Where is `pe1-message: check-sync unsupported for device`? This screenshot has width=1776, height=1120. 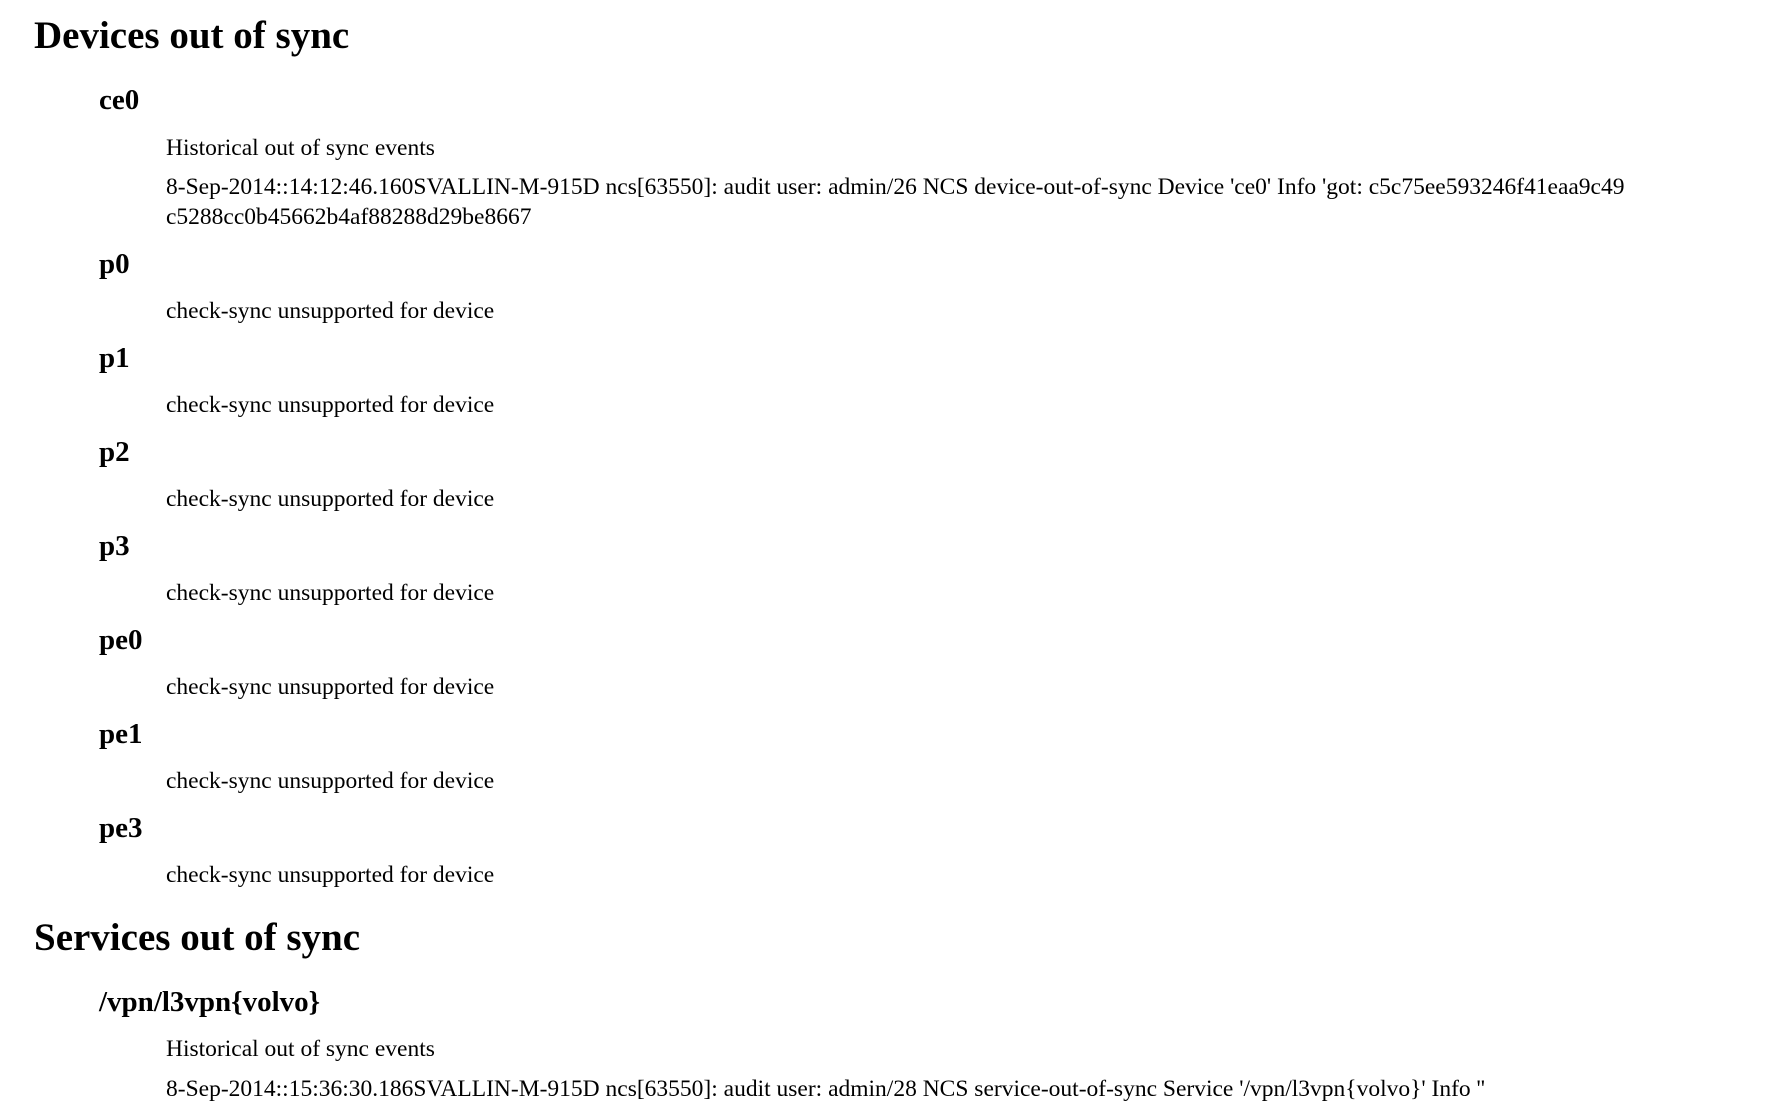
pe1-message: check-sync unsupported for device is located at coordinates (330, 781).